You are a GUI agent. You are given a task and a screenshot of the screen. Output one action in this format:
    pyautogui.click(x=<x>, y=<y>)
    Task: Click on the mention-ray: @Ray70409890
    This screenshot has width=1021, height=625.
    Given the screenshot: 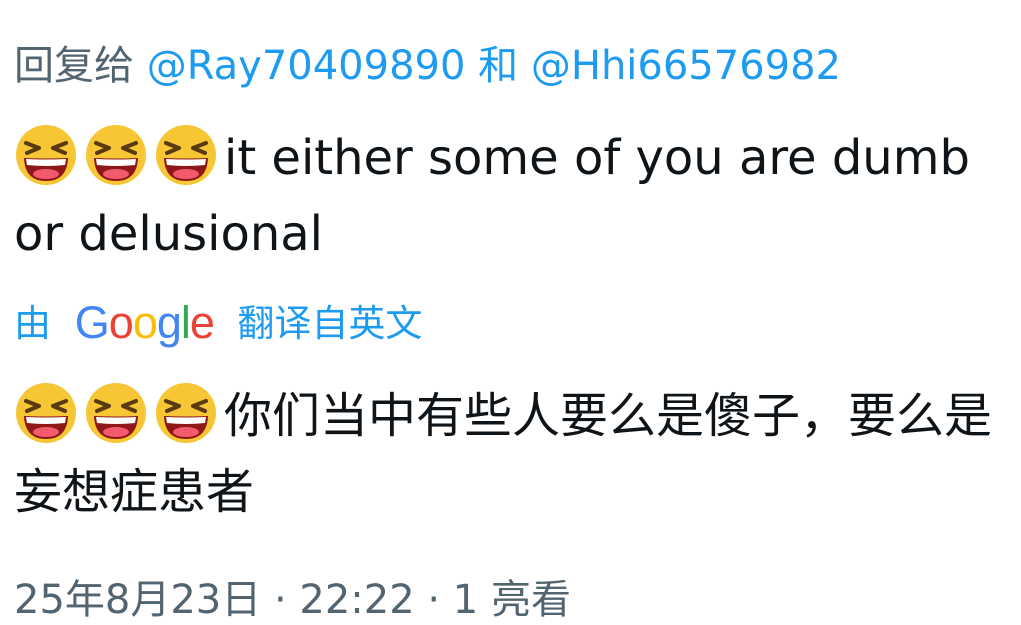 What is the action you would take?
    pyautogui.click(x=306, y=66)
    